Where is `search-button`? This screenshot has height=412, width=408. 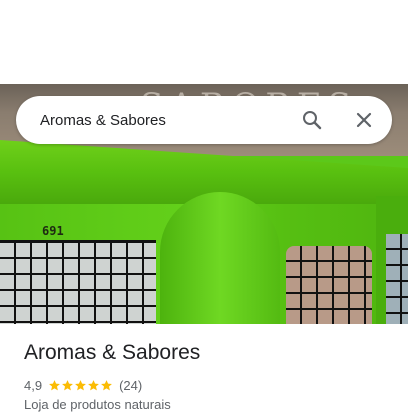 search-button is located at coordinates (312, 120).